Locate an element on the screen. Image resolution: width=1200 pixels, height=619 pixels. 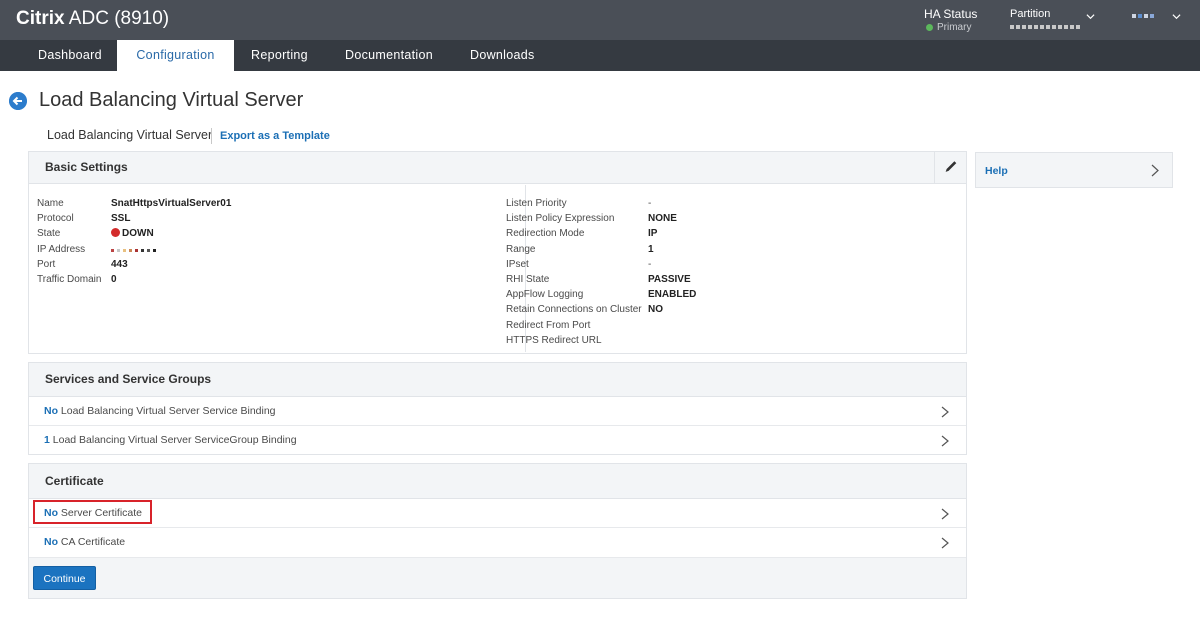
back-arrow-icon is located at coordinates (18, 101).